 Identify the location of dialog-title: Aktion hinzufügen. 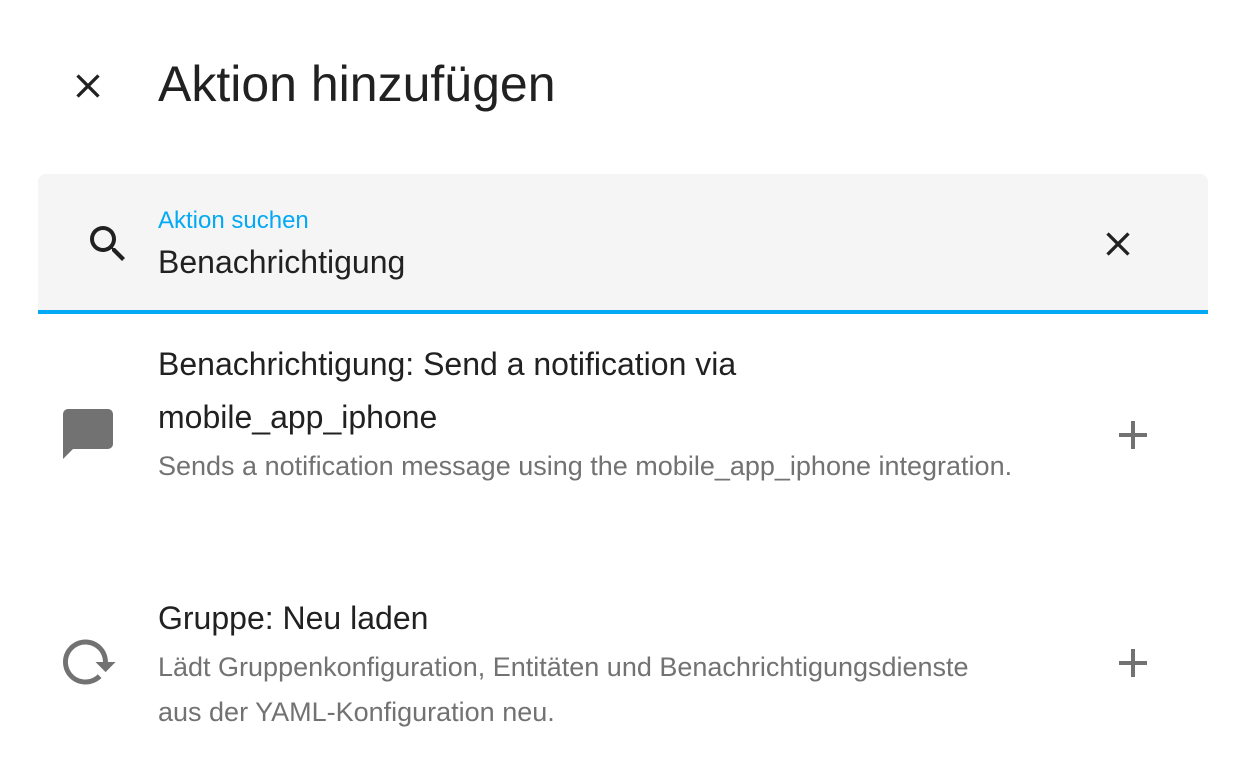
(357, 84).